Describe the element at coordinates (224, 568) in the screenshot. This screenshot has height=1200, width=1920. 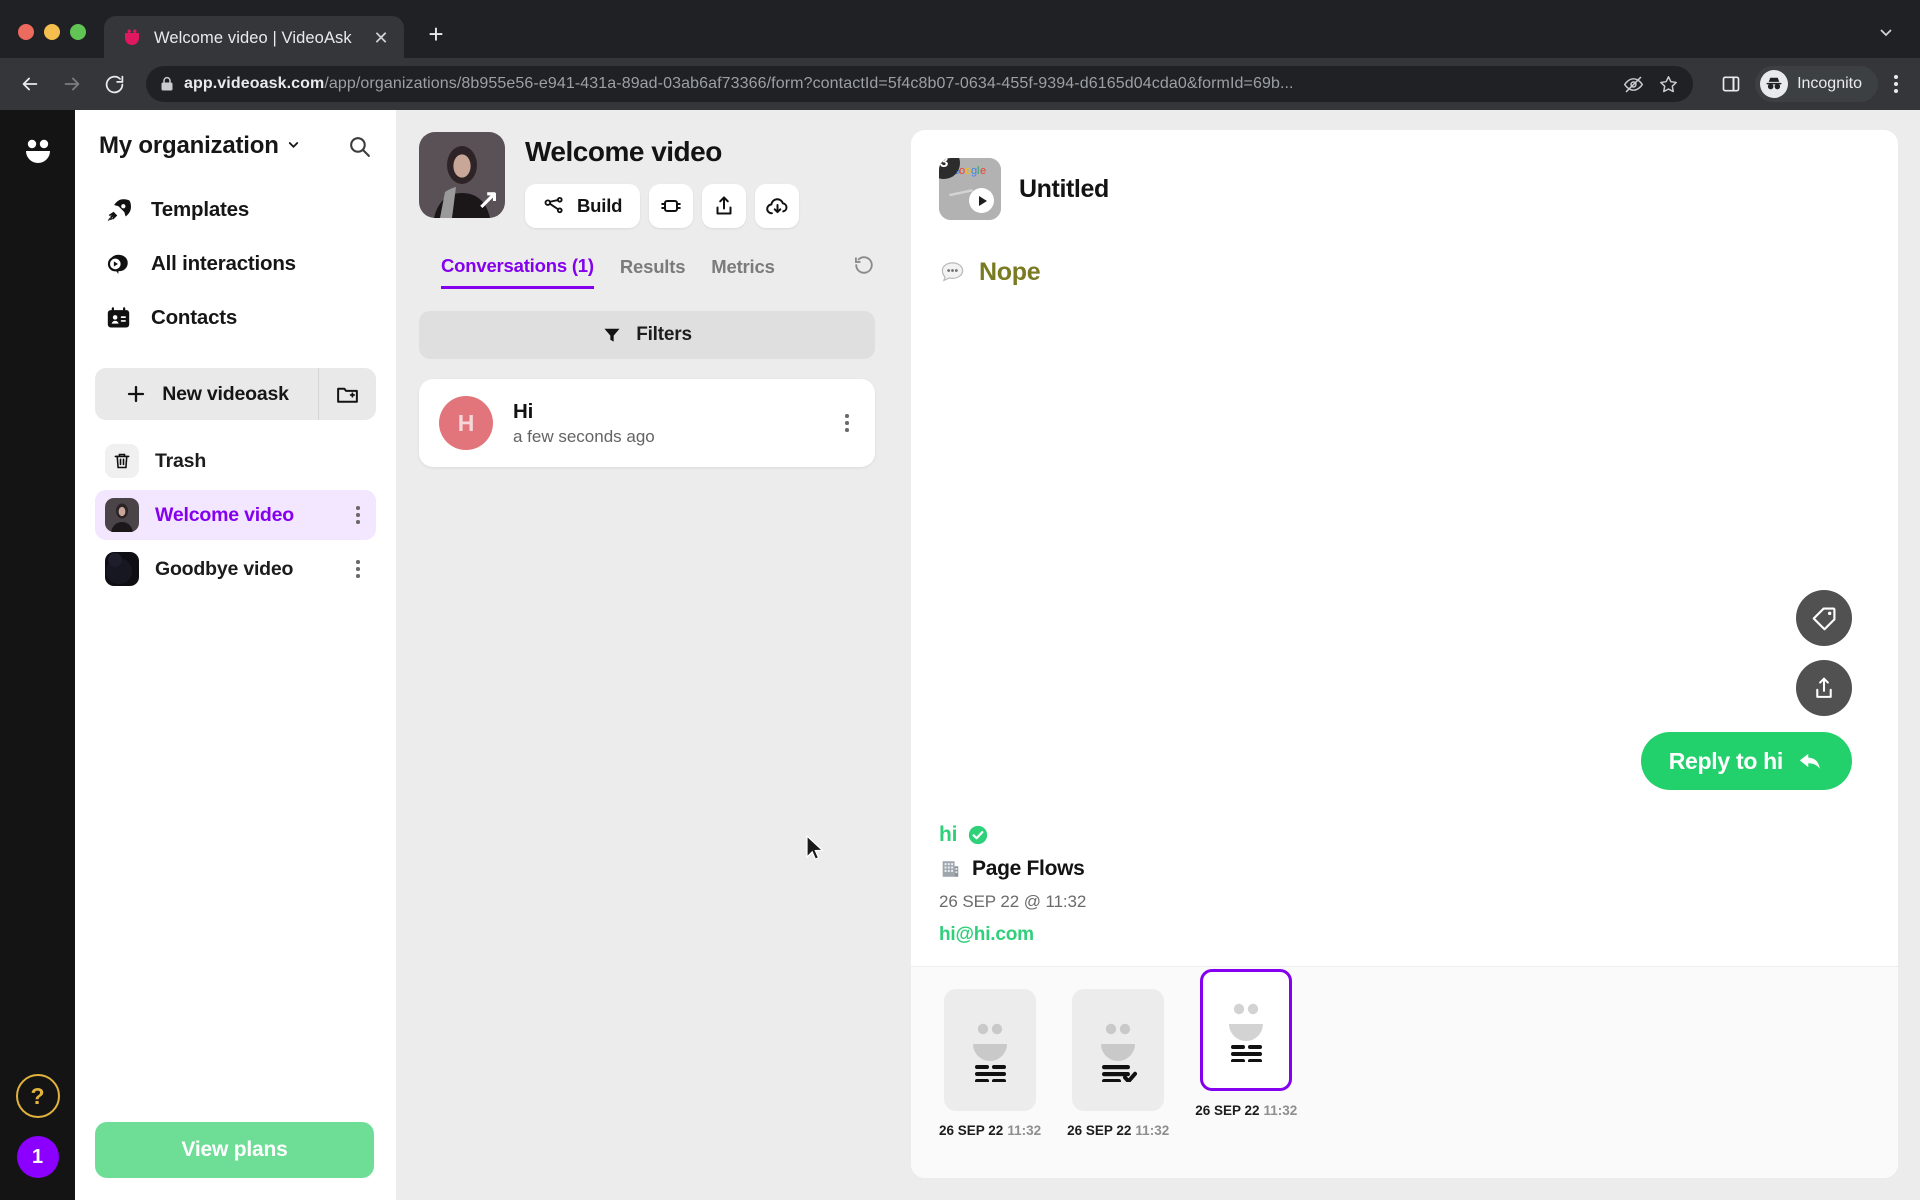
I see `sidebar-item-label: Goodbye video` at that location.